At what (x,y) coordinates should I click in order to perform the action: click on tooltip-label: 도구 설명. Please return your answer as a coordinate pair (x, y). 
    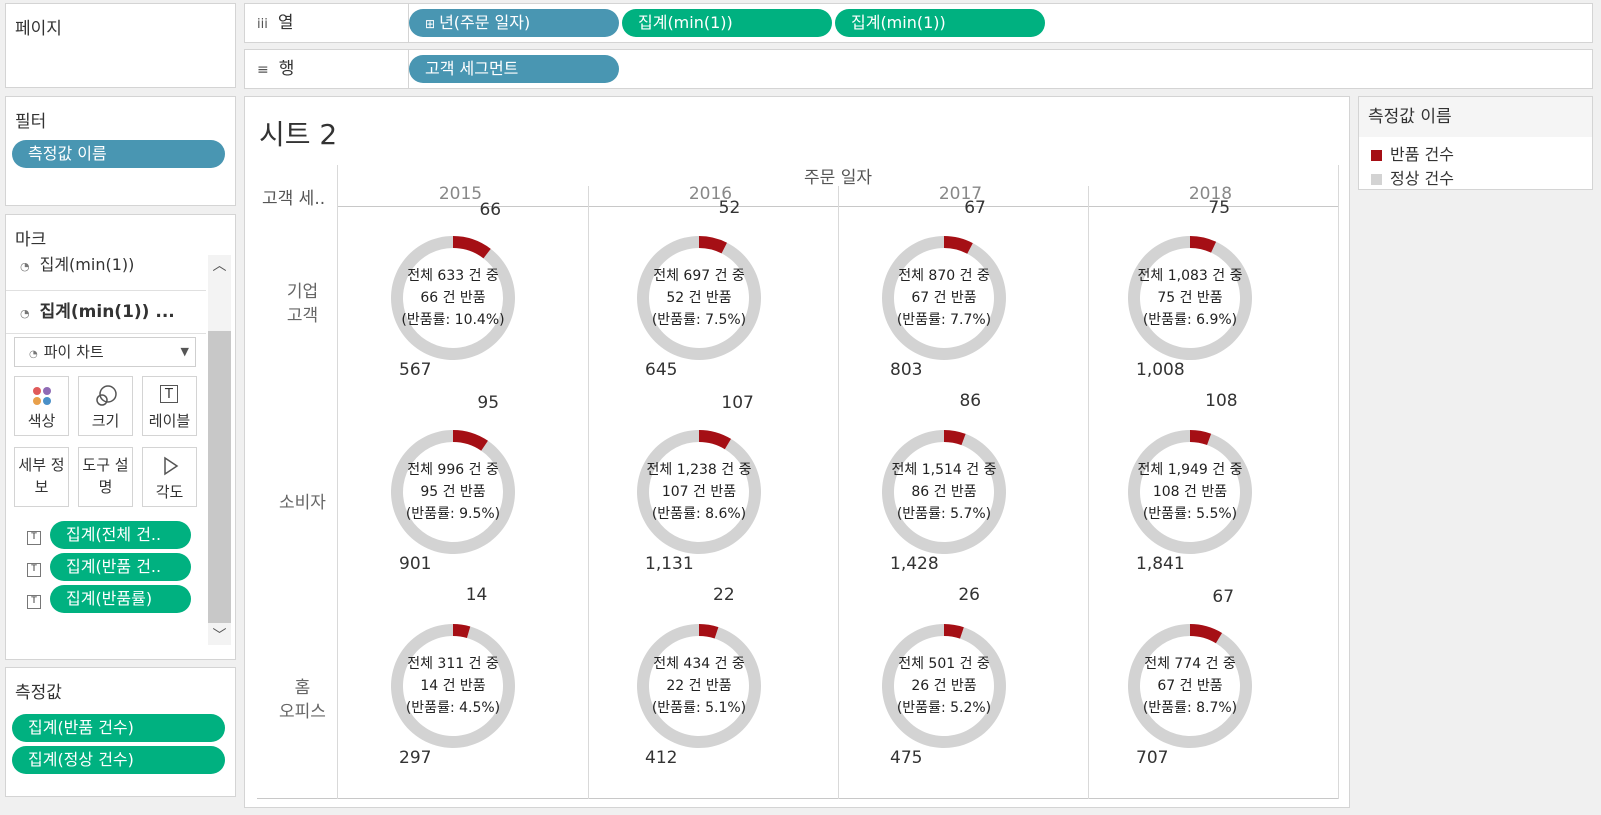
    Looking at the image, I should click on (105, 476).